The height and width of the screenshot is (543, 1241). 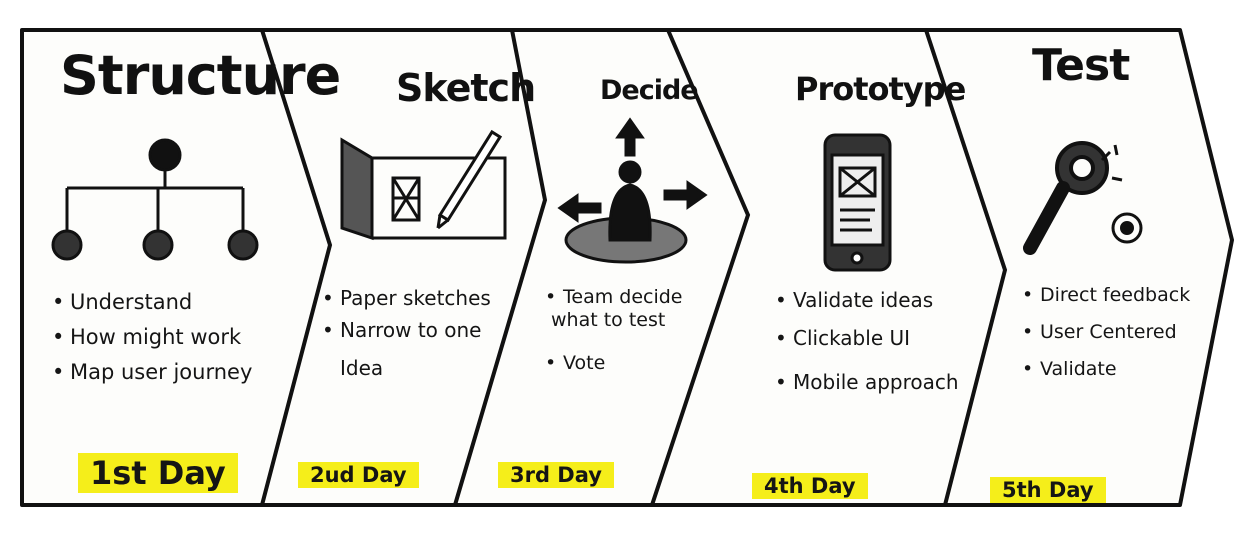 What do you see at coordinates (608, 319) in the screenshot?
I see `list-item: what to test` at bounding box center [608, 319].